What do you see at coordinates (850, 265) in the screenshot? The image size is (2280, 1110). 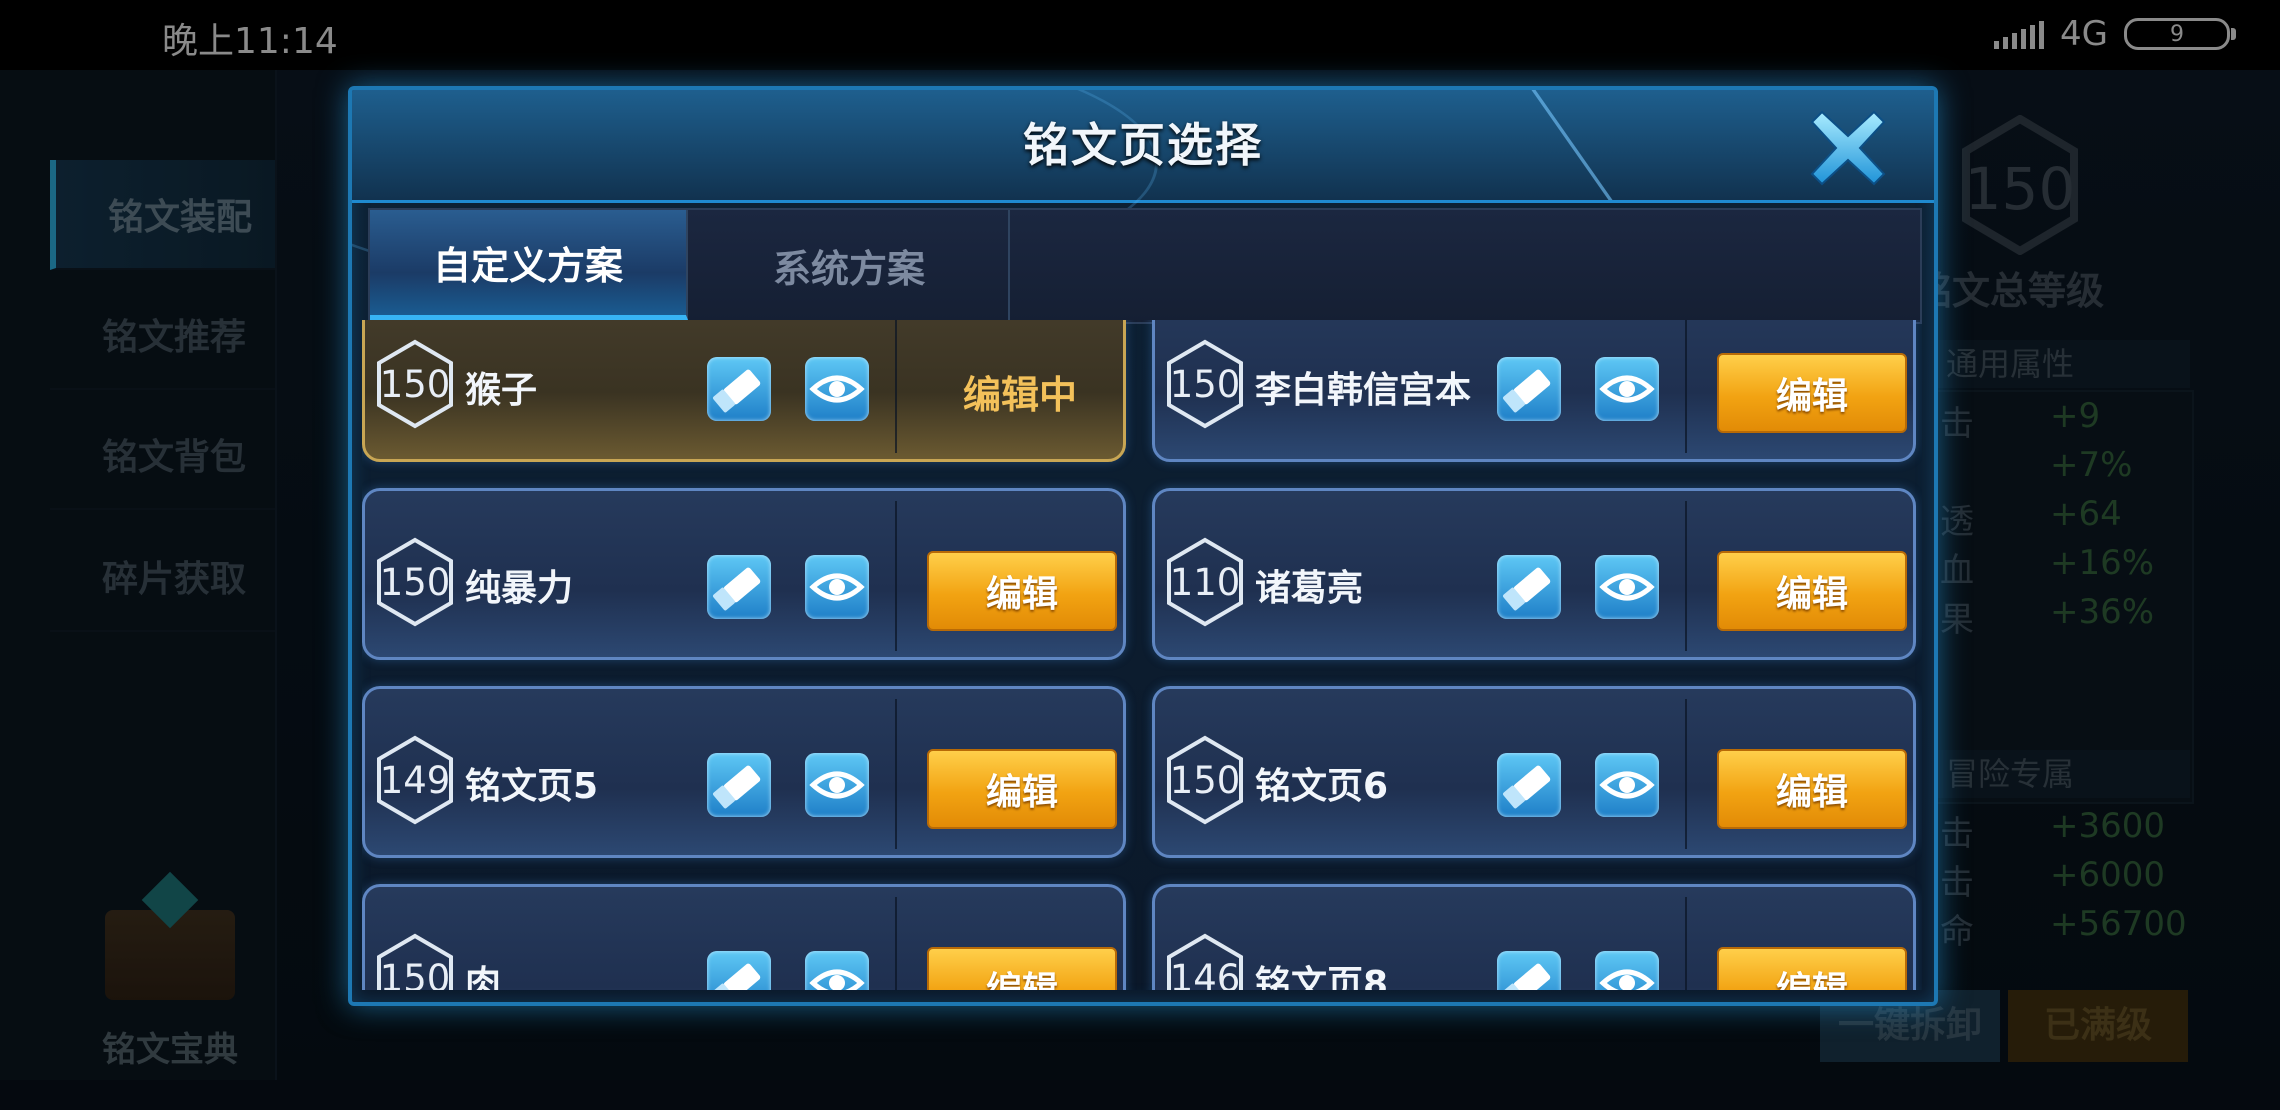 I see `tab-system-scheme: 系统方案` at bounding box center [850, 265].